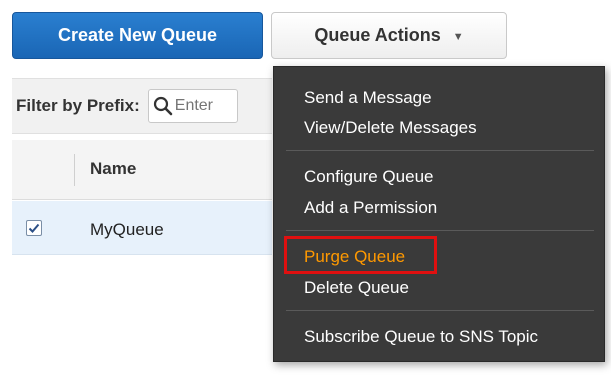  Describe the element at coordinates (421, 337) in the screenshot. I see `menu-item-subscribe-sns: Subscribe Queue to SNS Topic` at that location.